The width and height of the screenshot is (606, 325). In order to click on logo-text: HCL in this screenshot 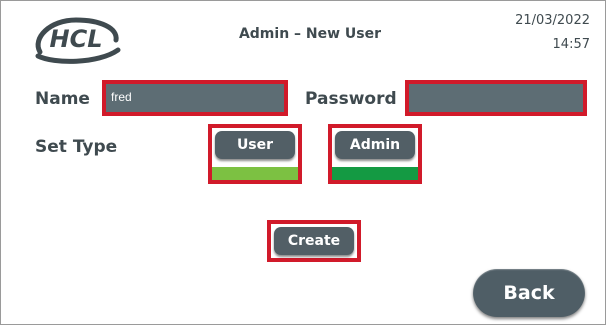, I will do `click(76, 39)`.